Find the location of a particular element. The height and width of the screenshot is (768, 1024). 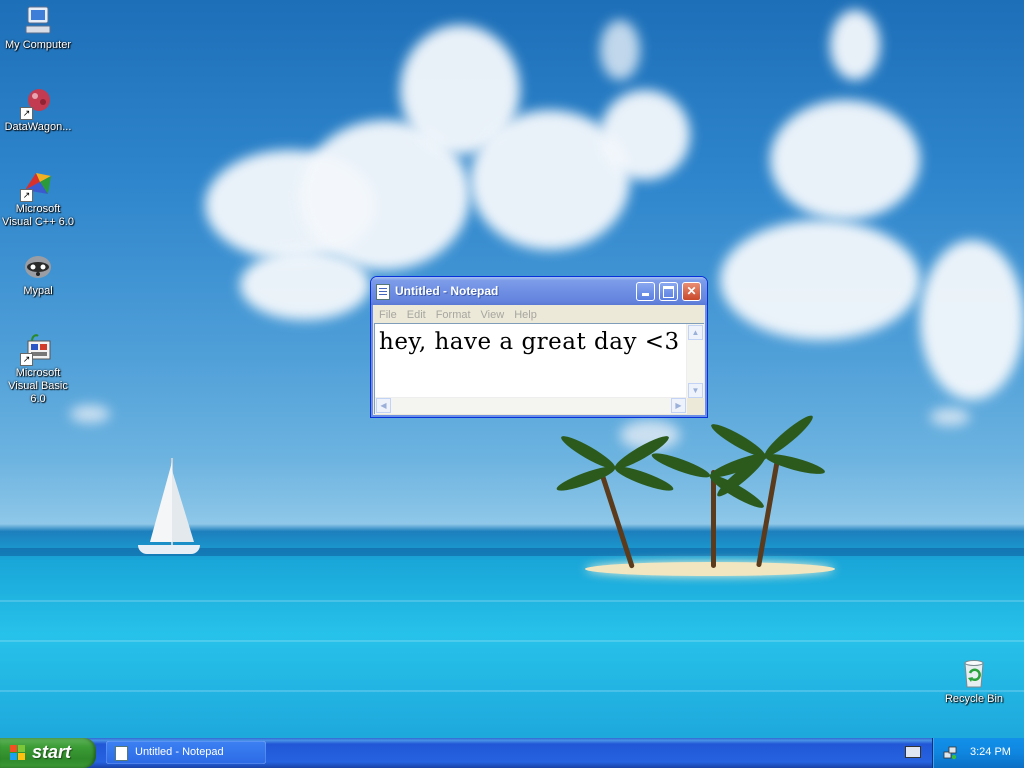

sailboat-hull is located at coordinates (169, 549).